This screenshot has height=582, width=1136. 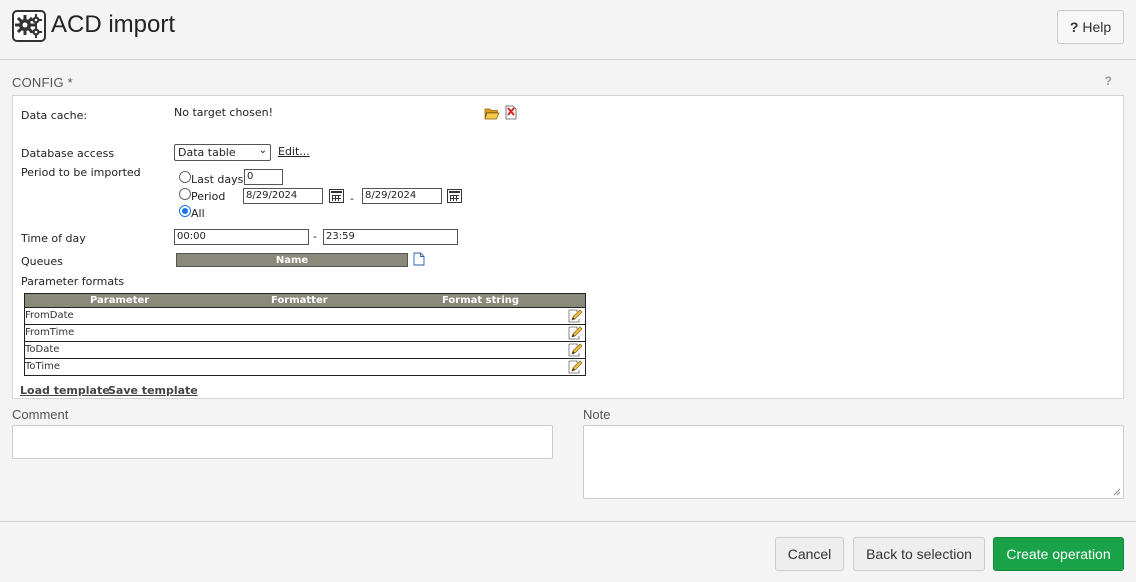 What do you see at coordinates (511, 112) in the screenshot?
I see `clear-target-icon` at bounding box center [511, 112].